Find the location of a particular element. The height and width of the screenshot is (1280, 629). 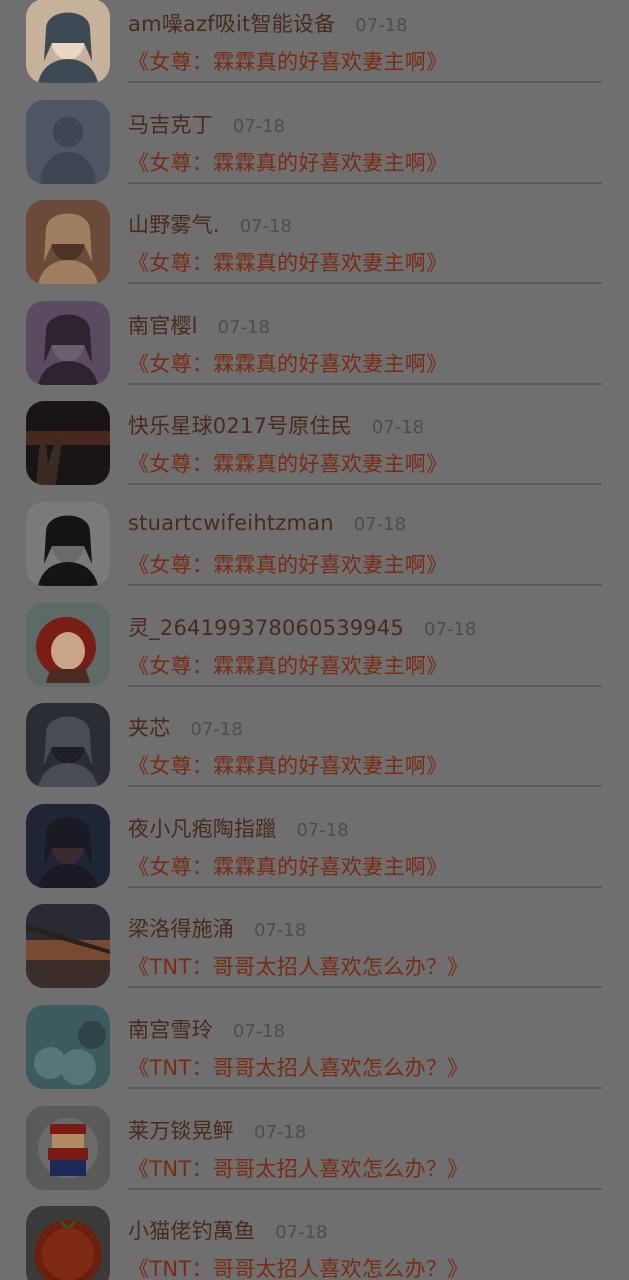

user-name: 灵_264199378060539945 is located at coordinates (266, 627).